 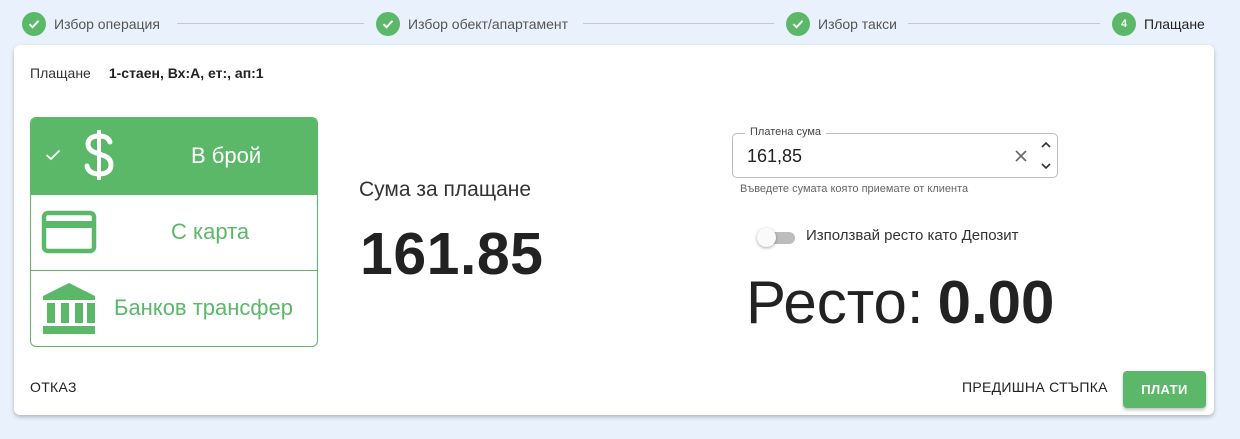 I want to click on payment-header-label: Плащане, so click(x=60, y=73).